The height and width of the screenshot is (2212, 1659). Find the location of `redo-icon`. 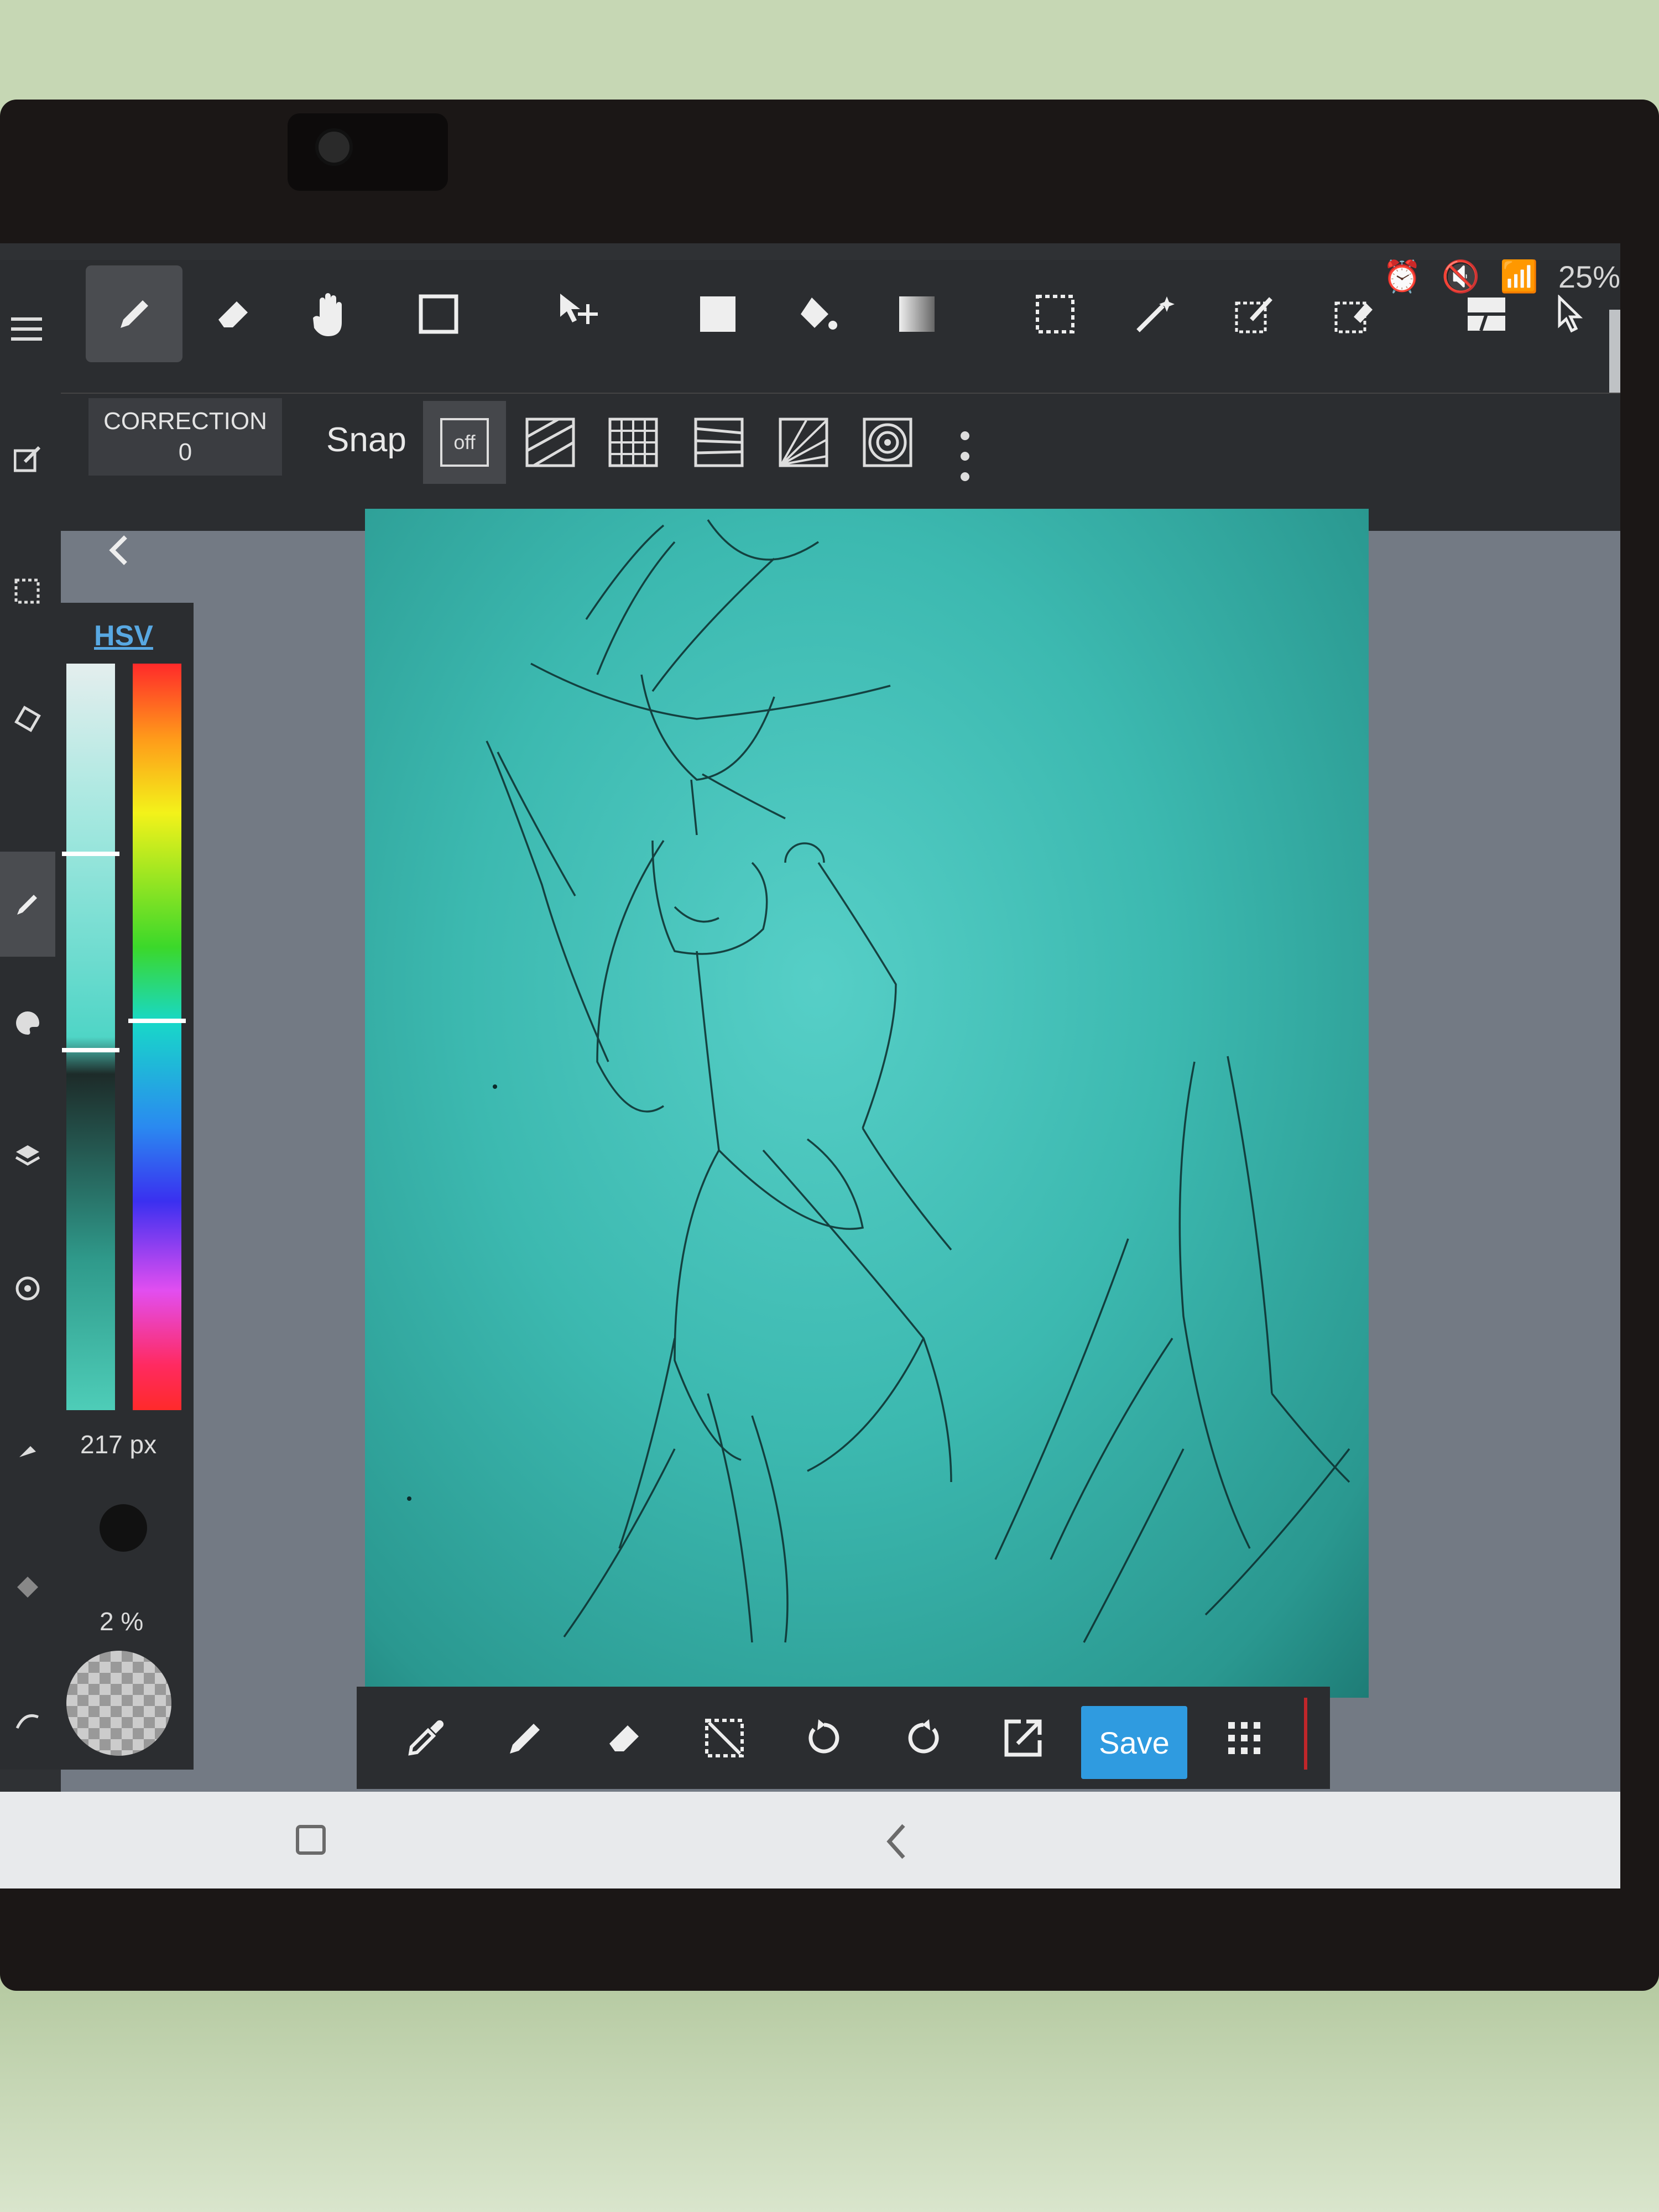

redo-icon is located at coordinates (924, 1736).